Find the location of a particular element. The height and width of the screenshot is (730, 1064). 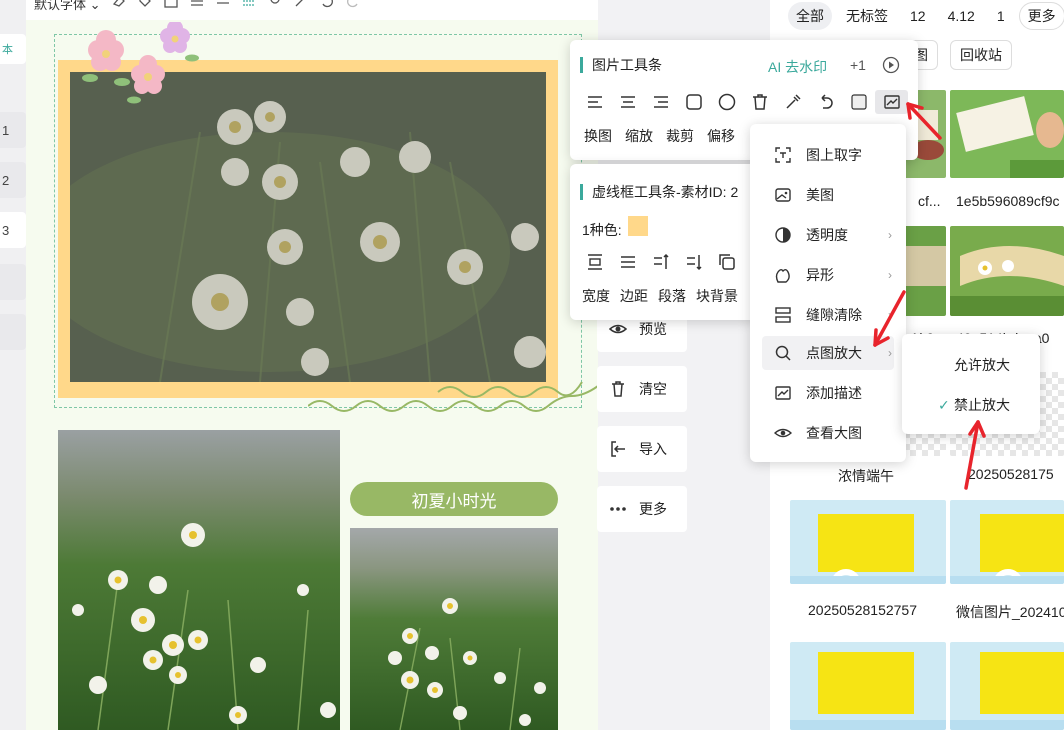

filter-4-12: 4.12 is located at coordinates (961, 16).